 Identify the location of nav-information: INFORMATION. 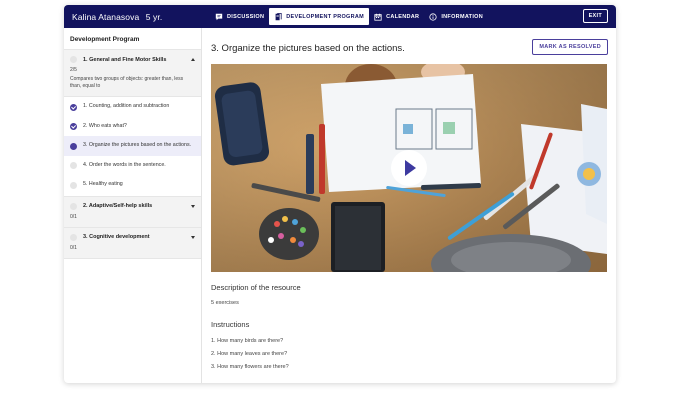
(456, 16).